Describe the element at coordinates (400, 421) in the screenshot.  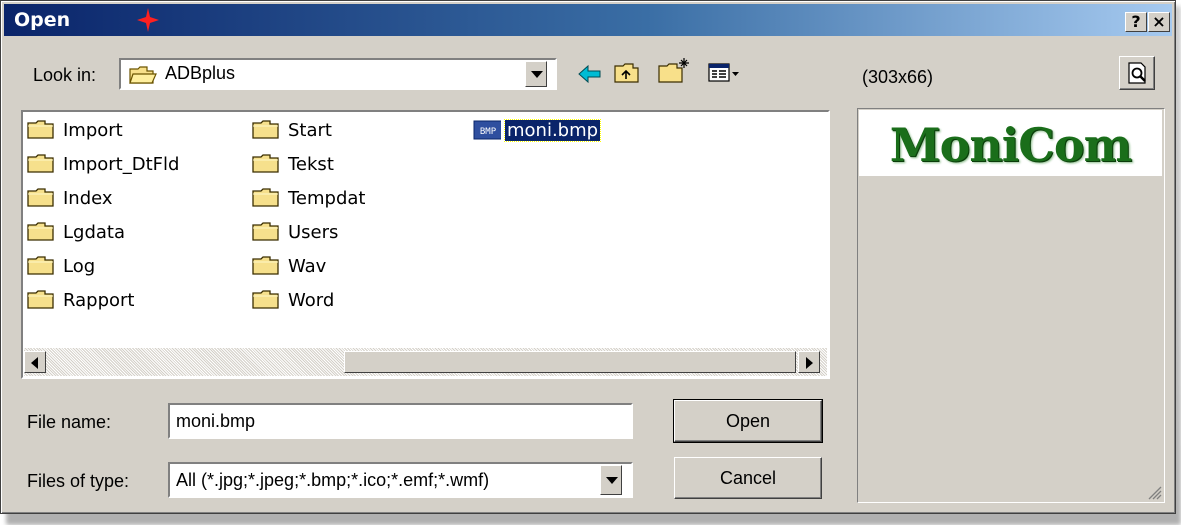
I see `file-name-input: moni.bmp` at that location.